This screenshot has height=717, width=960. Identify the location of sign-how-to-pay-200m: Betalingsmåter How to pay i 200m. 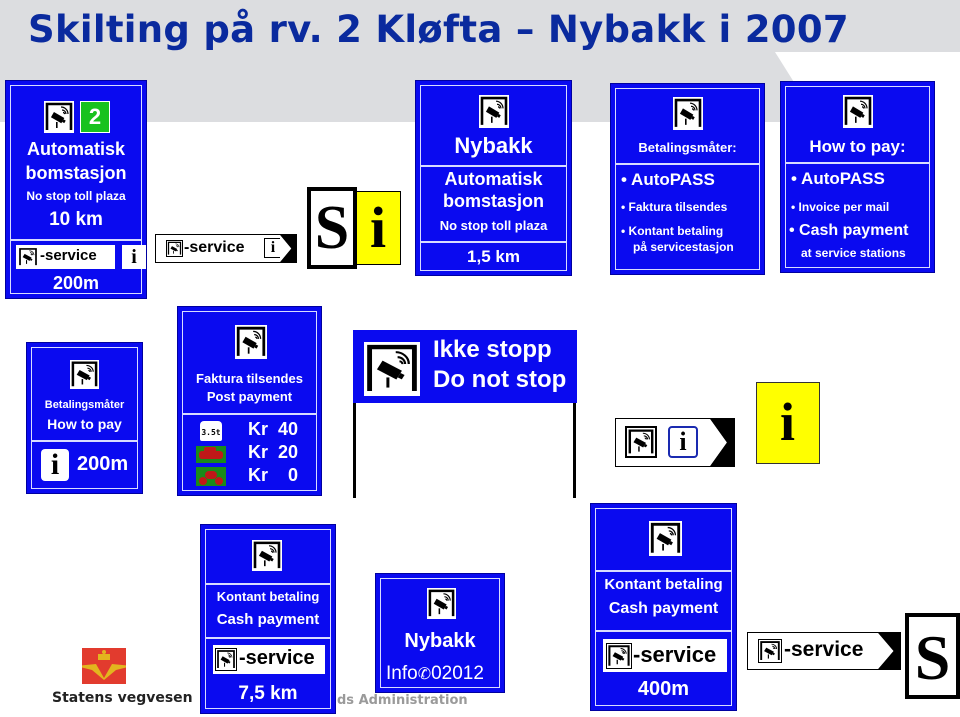
(84, 418).